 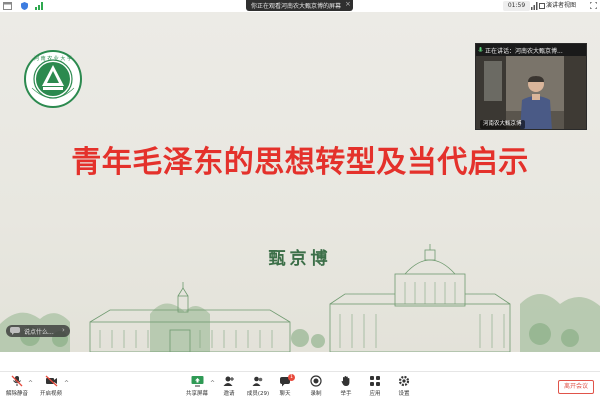 I want to click on speaker-video-feed, so click(x=531, y=92).